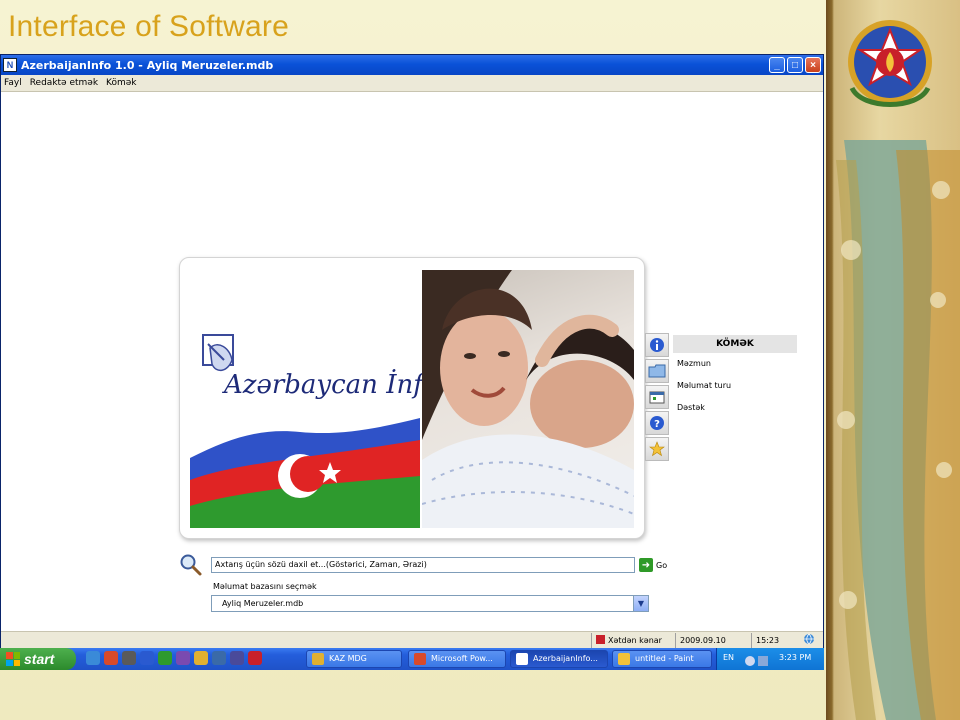 This screenshot has height=720, width=960. Describe the element at coordinates (183, 658) in the screenshot. I see `app-quicklaunch-icon` at that location.